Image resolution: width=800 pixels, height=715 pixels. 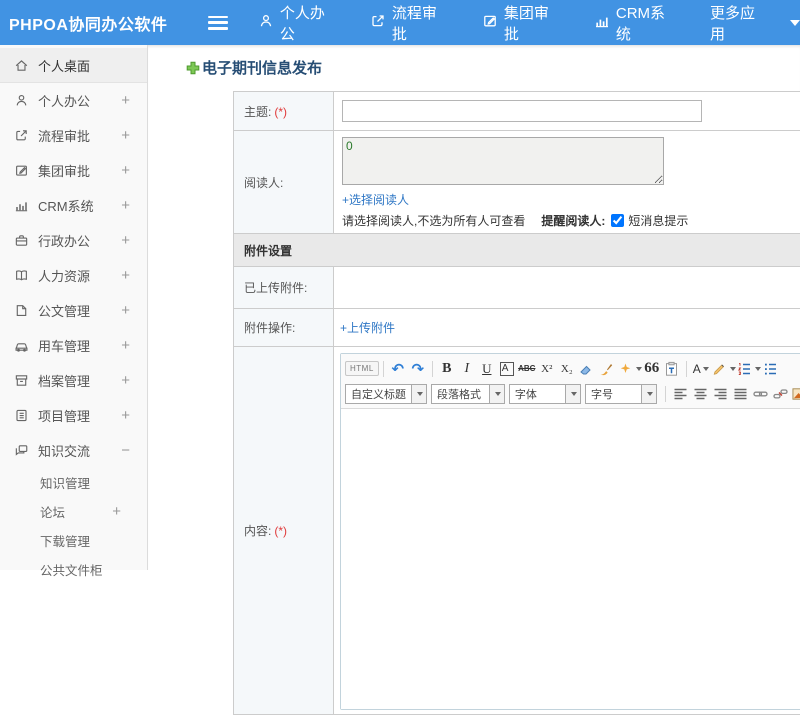 I want to click on sms-remind-checkbox, so click(x=617, y=220).